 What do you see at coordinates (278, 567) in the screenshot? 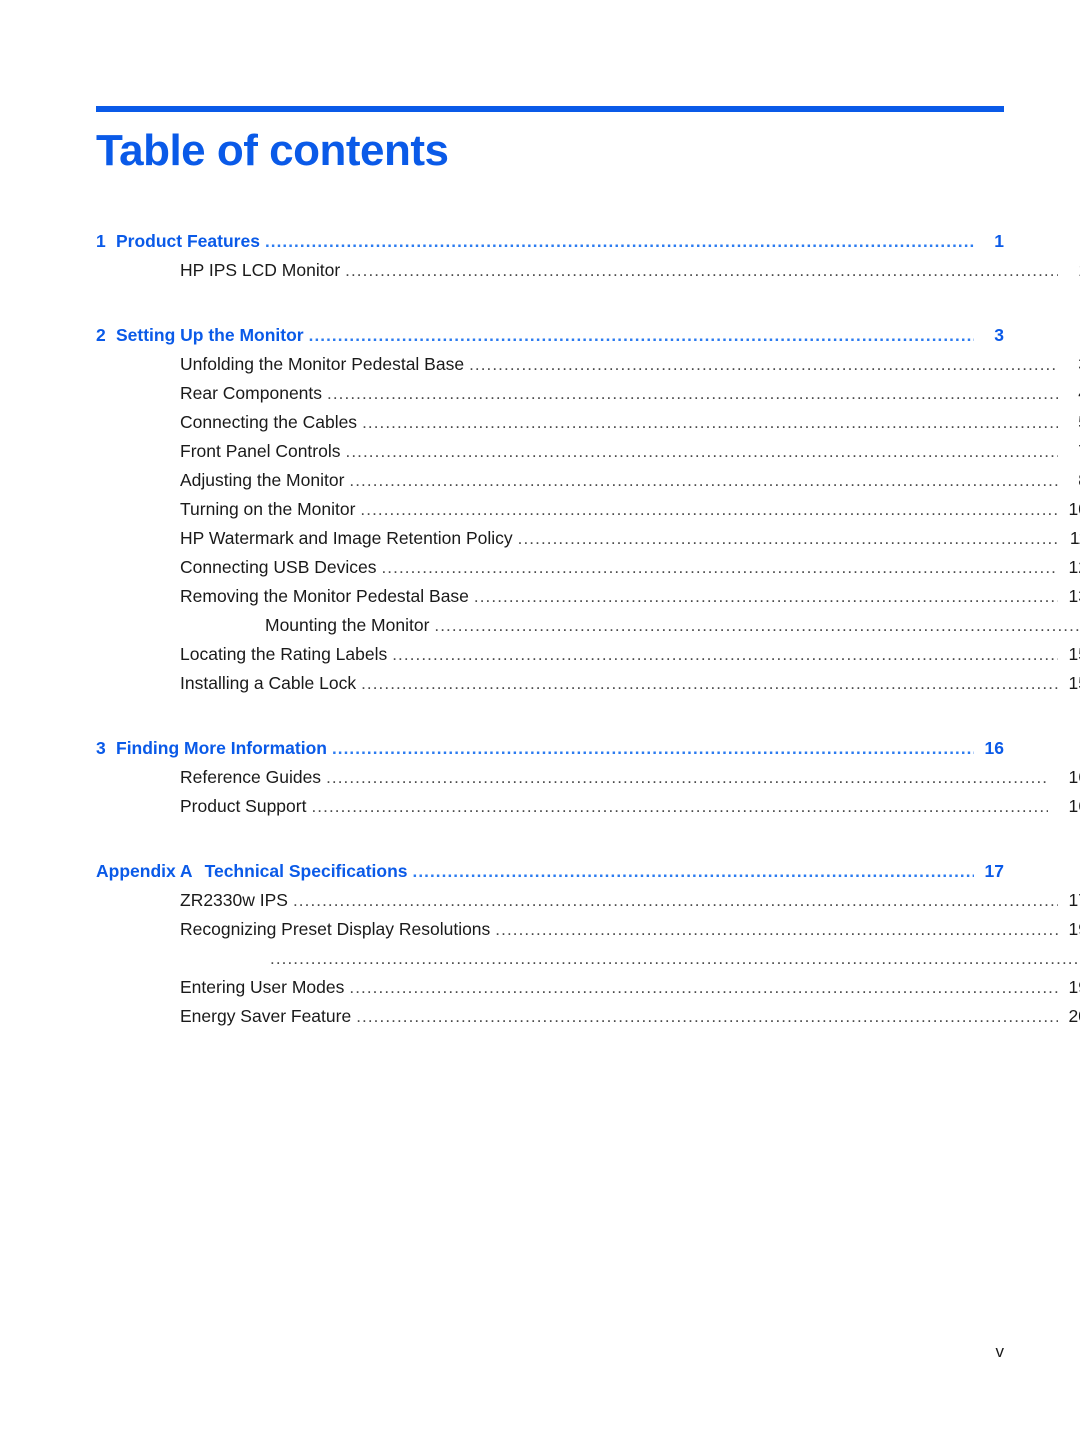
I see `toc-entry-title: Connecting USB Devices` at bounding box center [278, 567].